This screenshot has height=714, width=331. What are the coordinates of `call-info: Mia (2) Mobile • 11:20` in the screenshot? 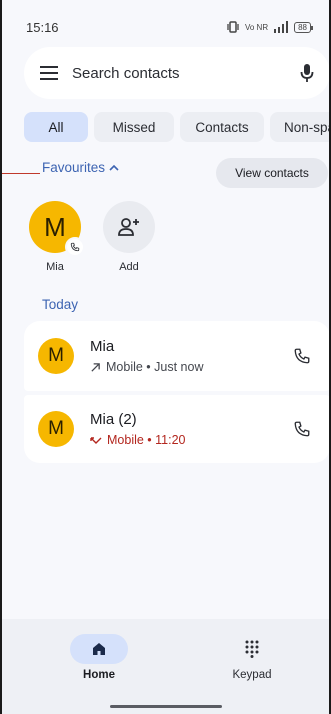 It's located at (187, 429).